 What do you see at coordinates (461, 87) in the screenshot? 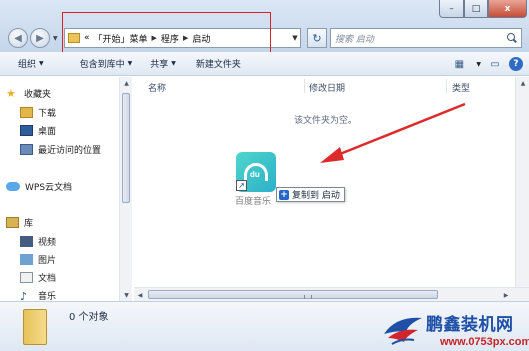
I see `column-header-type: 类型` at bounding box center [461, 87].